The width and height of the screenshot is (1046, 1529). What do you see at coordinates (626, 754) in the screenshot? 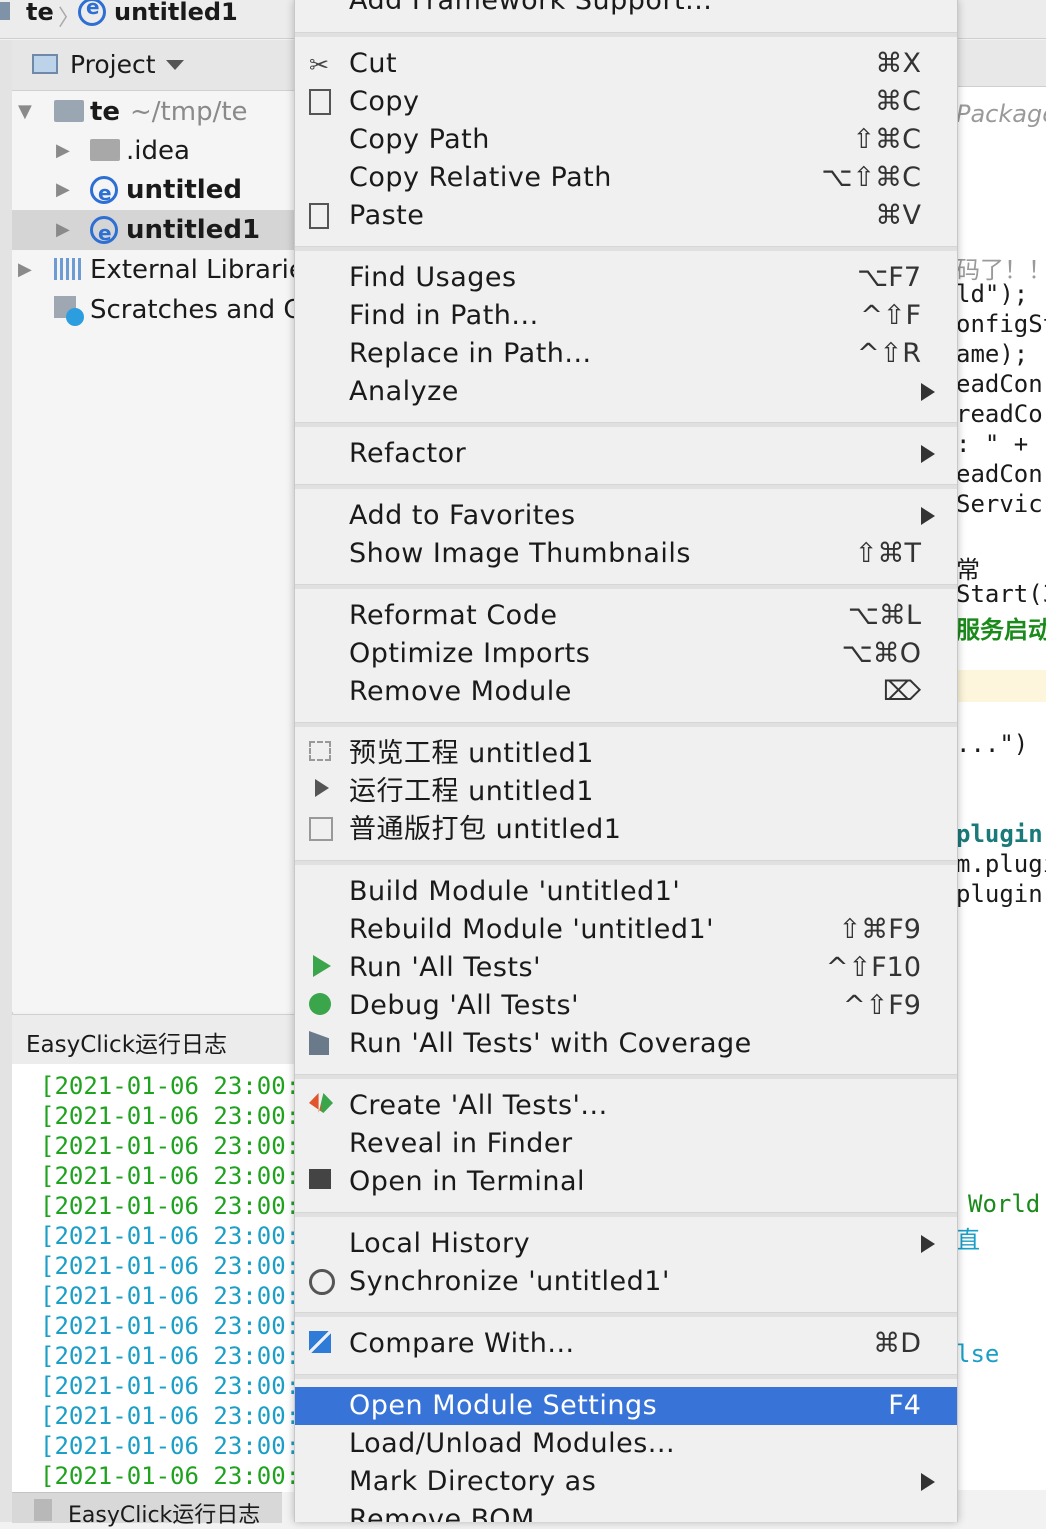
I see `menu-item-预览工程-untitled1: 预览工程 untitled1` at bounding box center [626, 754].